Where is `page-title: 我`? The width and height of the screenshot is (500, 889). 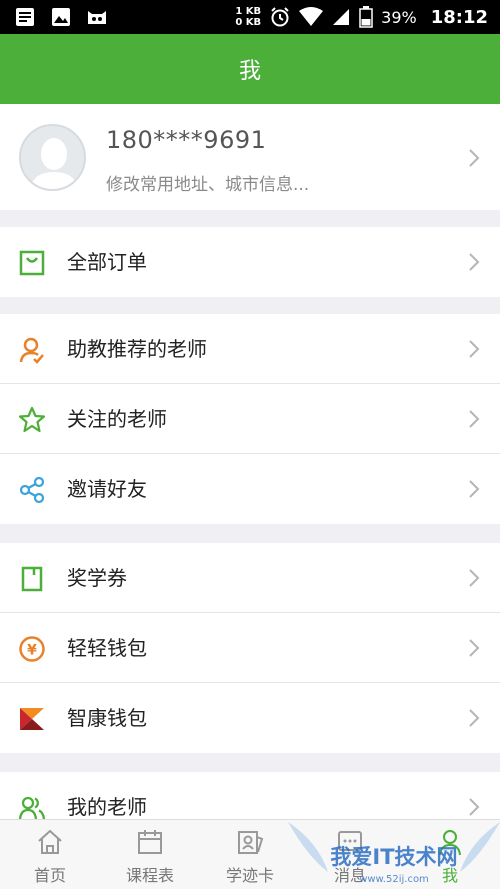
page-title: 我 is located at coordinates (249, 71).